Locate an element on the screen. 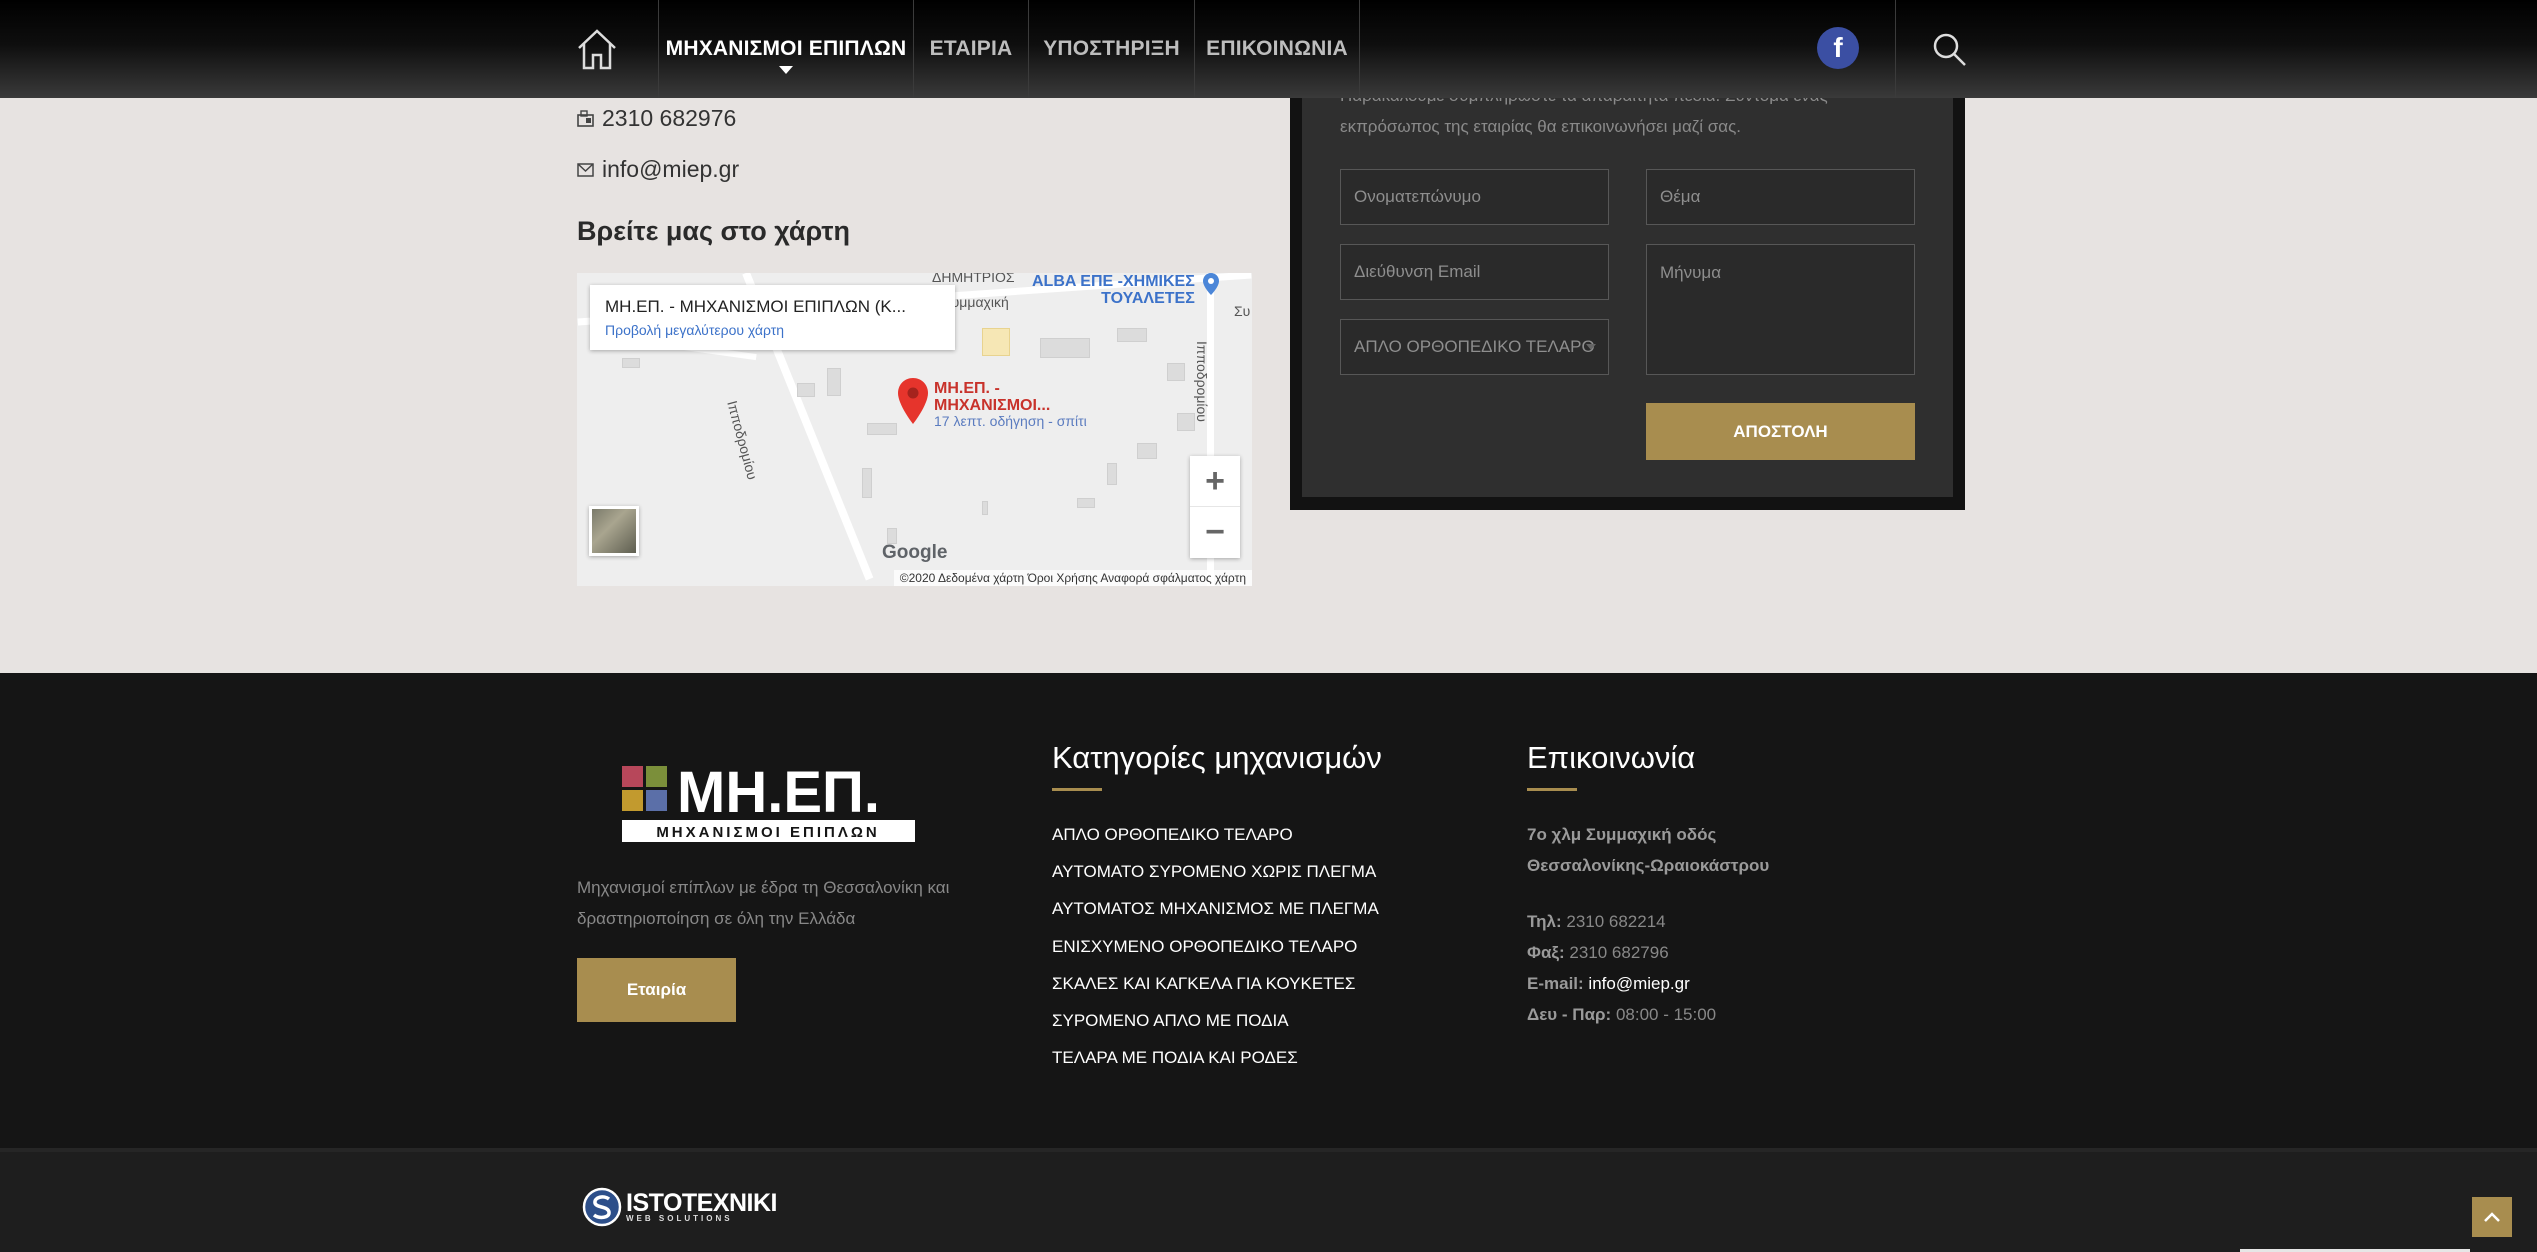 This screenshot has height=1252, width=2537. nav-item-company: ΕΤΑΙΡΙΑ is located at coordinates (971, 49).